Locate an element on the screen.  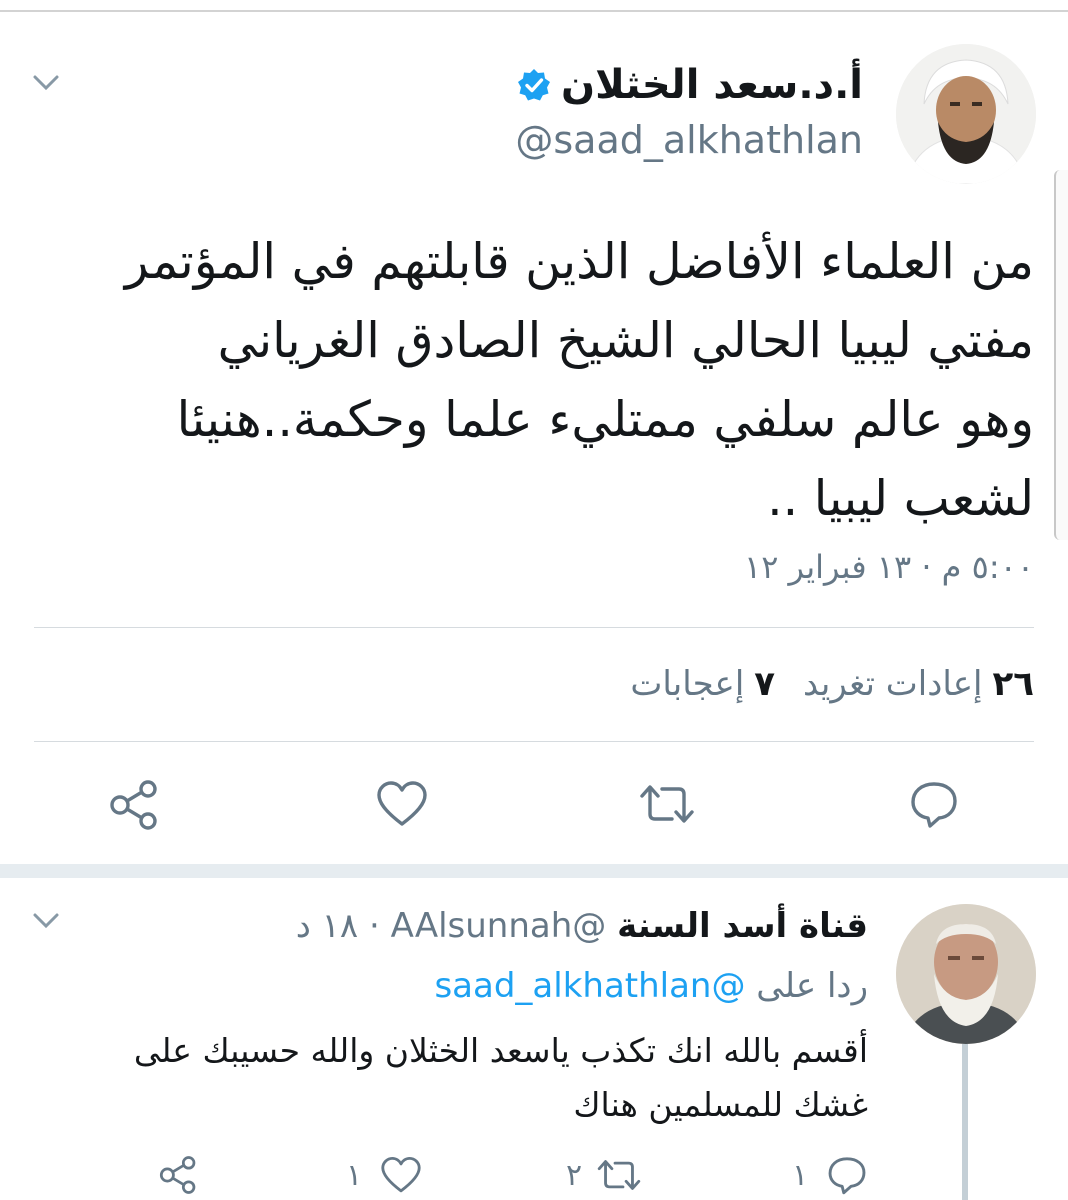
reply-display-name: قناة أسد السنة is located at coordinates (742, 926).